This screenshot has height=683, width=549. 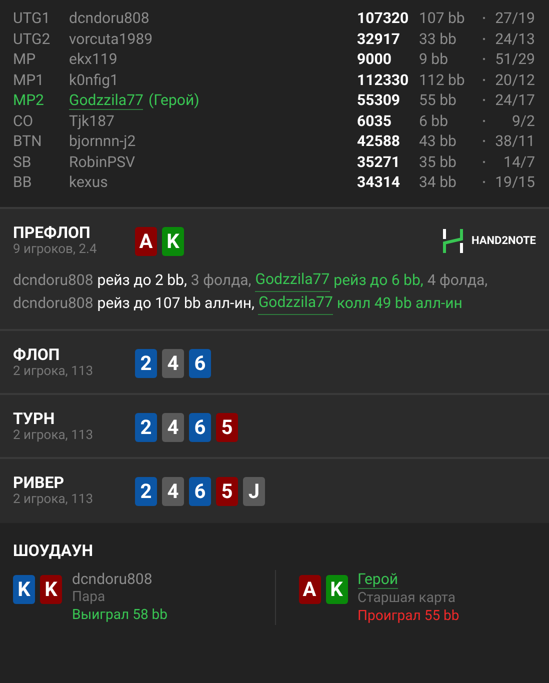 What do you see at coordinates (438, 39) in the screenshot?
I see `stack-bb: 33 bb` at bounding box center [438, 39].